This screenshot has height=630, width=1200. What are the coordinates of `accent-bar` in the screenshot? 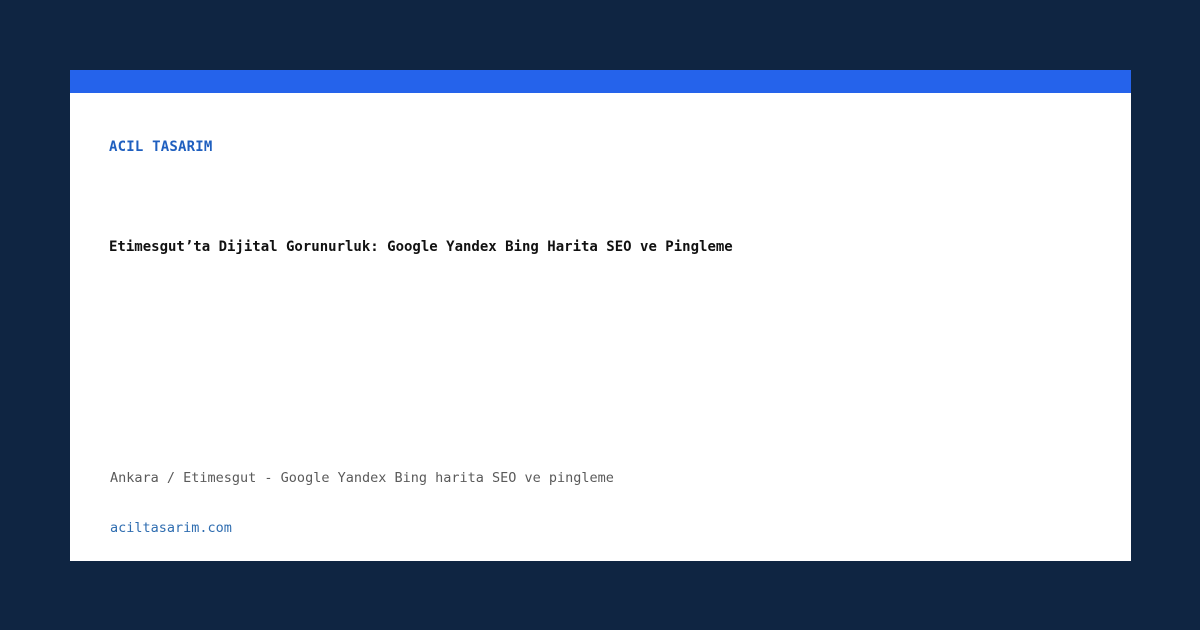 It's located at (600, 81).